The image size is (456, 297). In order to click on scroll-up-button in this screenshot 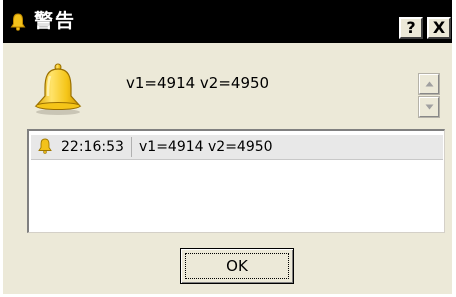, I will do `click(429, 84)`.